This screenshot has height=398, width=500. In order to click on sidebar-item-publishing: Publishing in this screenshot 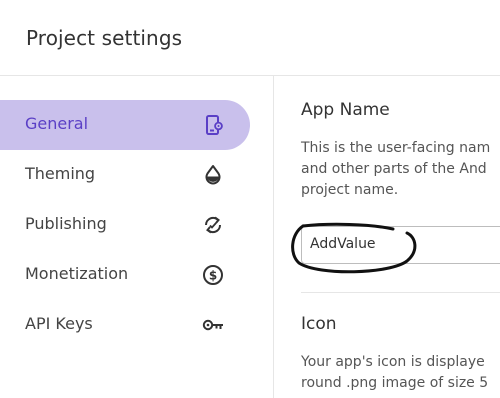, I will do `click(125, 225)`.